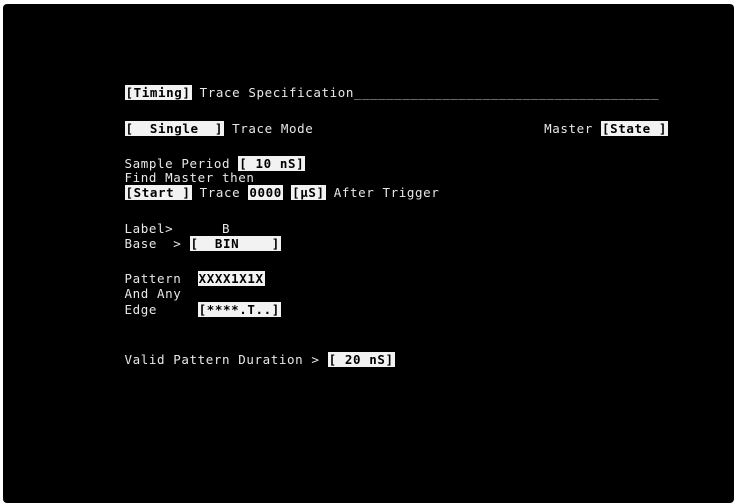  Describe the element at coordinates (273, 92) in the screenshot. I see `trace-spec-title: Trace Specification` at that location.